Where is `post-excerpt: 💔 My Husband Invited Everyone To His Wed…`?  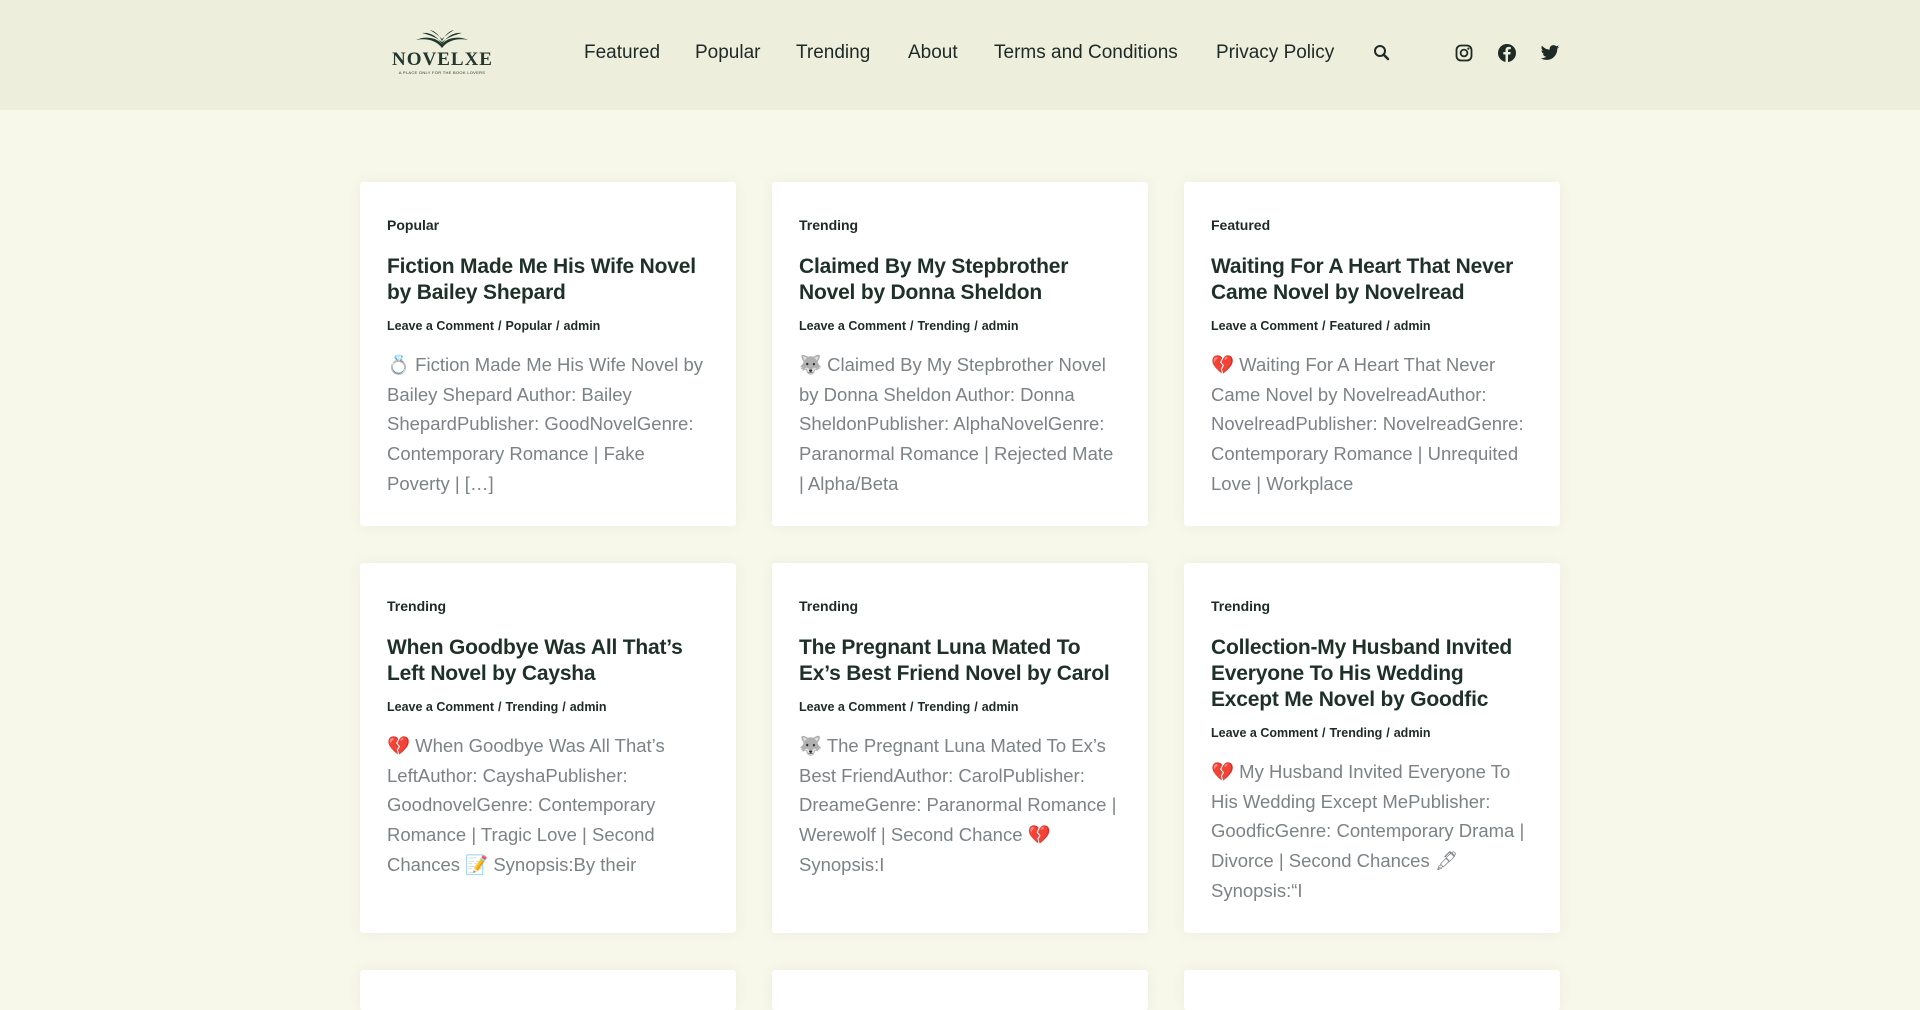 post-excerpt: 💔 My Husband Invited Everyone To His Wed… is located at coordinates (1368, 831).